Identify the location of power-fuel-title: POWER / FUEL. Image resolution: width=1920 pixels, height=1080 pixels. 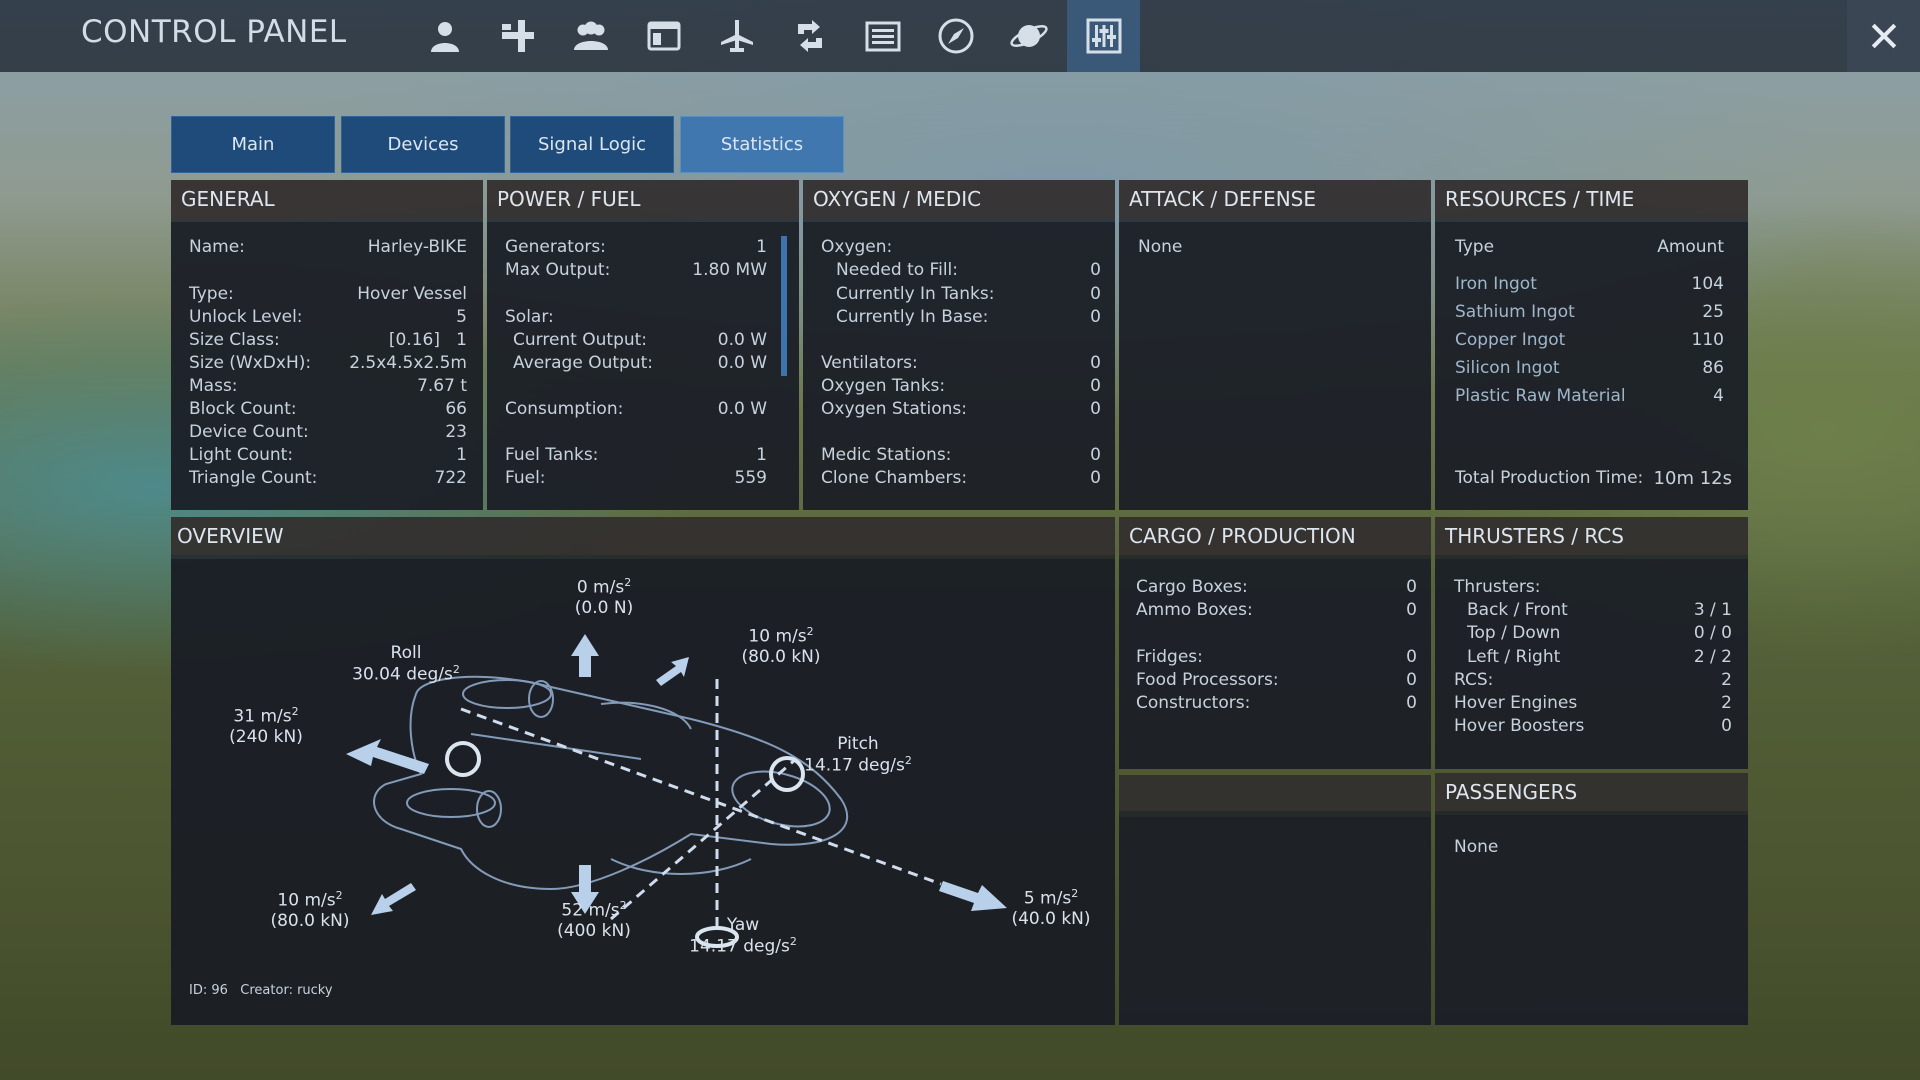
(643, 199).